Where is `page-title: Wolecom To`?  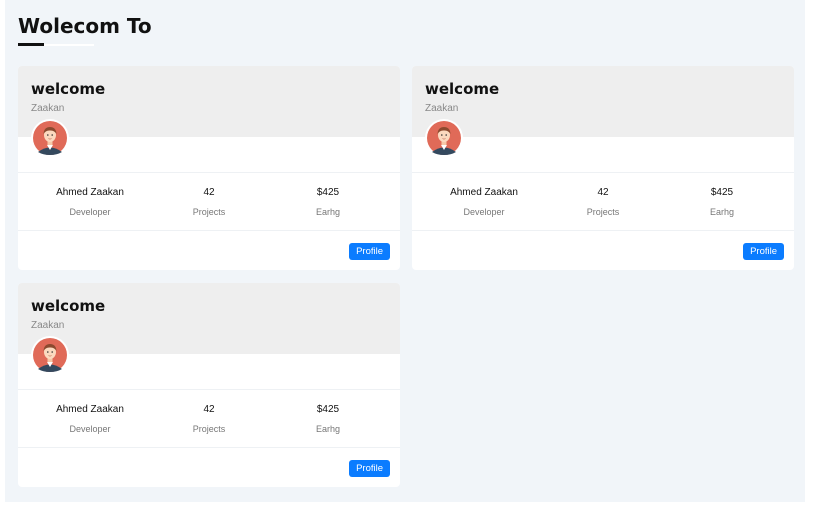 page-title: Wolecom To is located at coordinates (85, 26).